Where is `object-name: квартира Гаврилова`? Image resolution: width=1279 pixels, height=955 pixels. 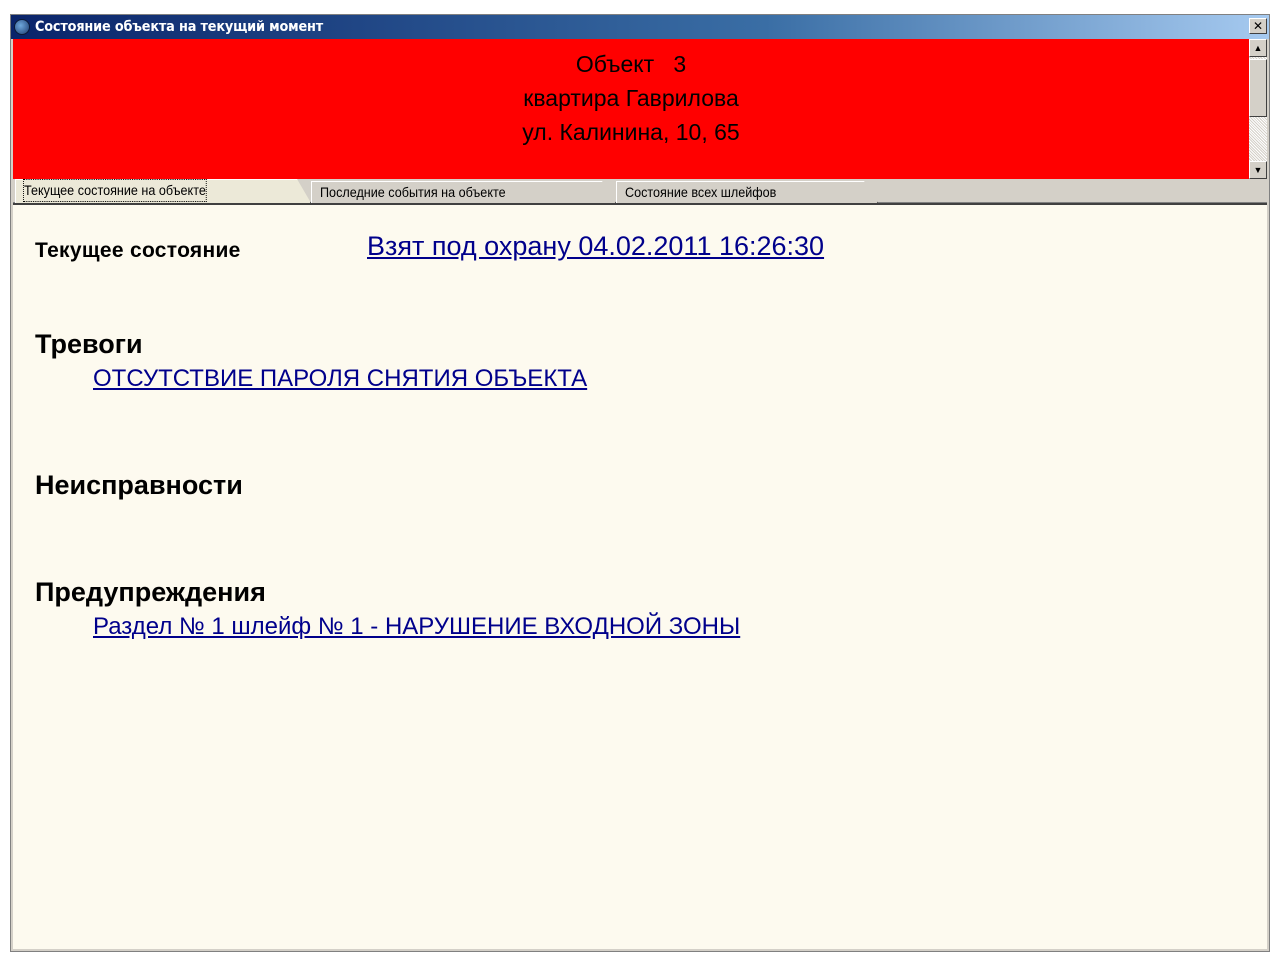
object-name: квартира Гаврилова is located at coordinates (631, 98).